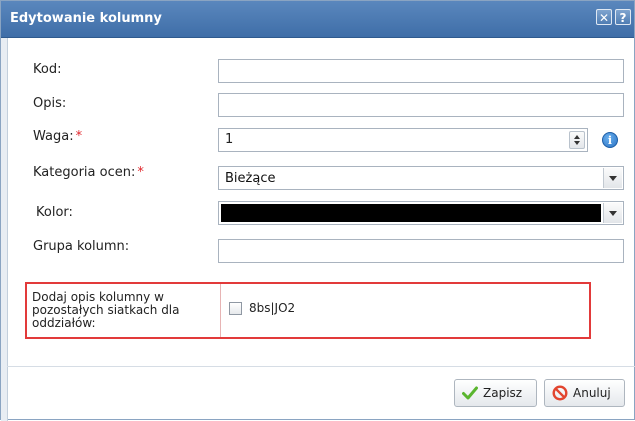 The height and width of the screenshot is (421, 635). What do you see at coordinates (321, 366) in the screenshot?
I see `footer-divider` at bounding box center [321, 366].